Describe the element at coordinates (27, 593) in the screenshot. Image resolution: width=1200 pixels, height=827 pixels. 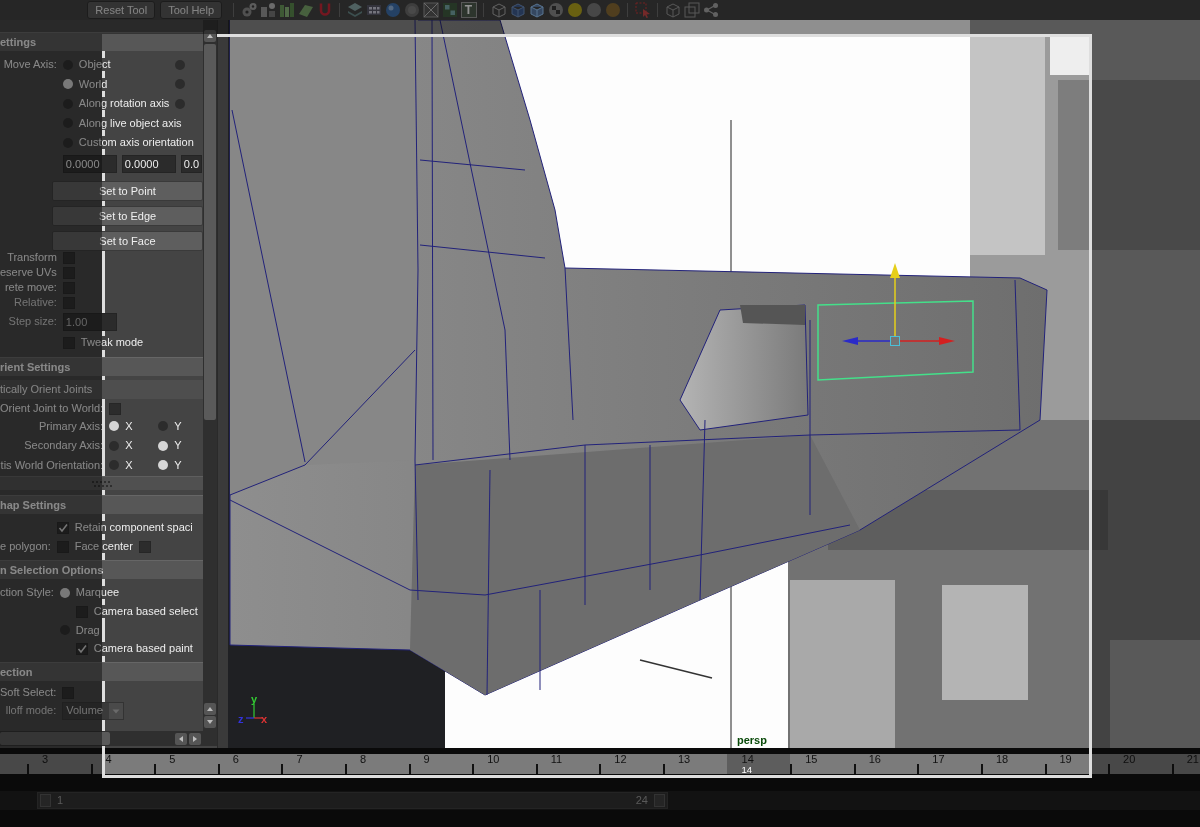
I see `field-label: ction Style:` at that location.